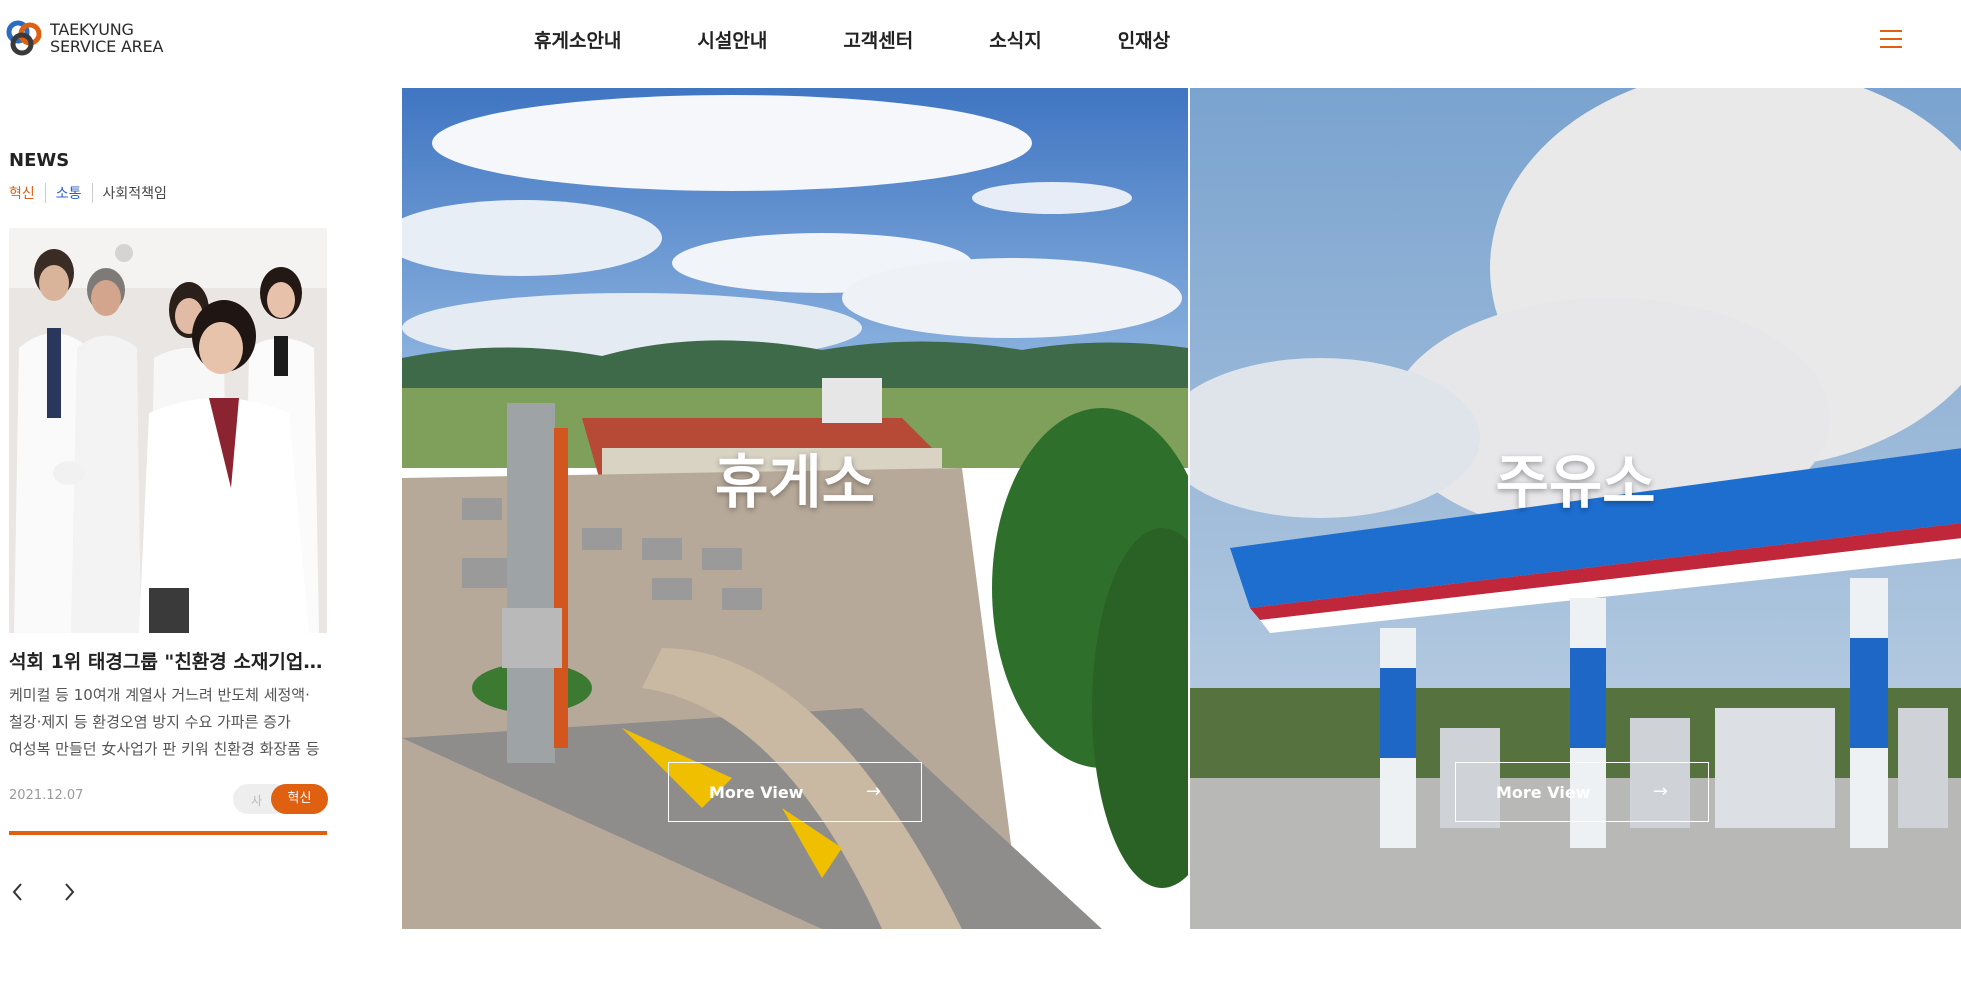 The image size is (1961, 981). I want to click on logo-line-2: SERVICE AREA, so click(107, 46).